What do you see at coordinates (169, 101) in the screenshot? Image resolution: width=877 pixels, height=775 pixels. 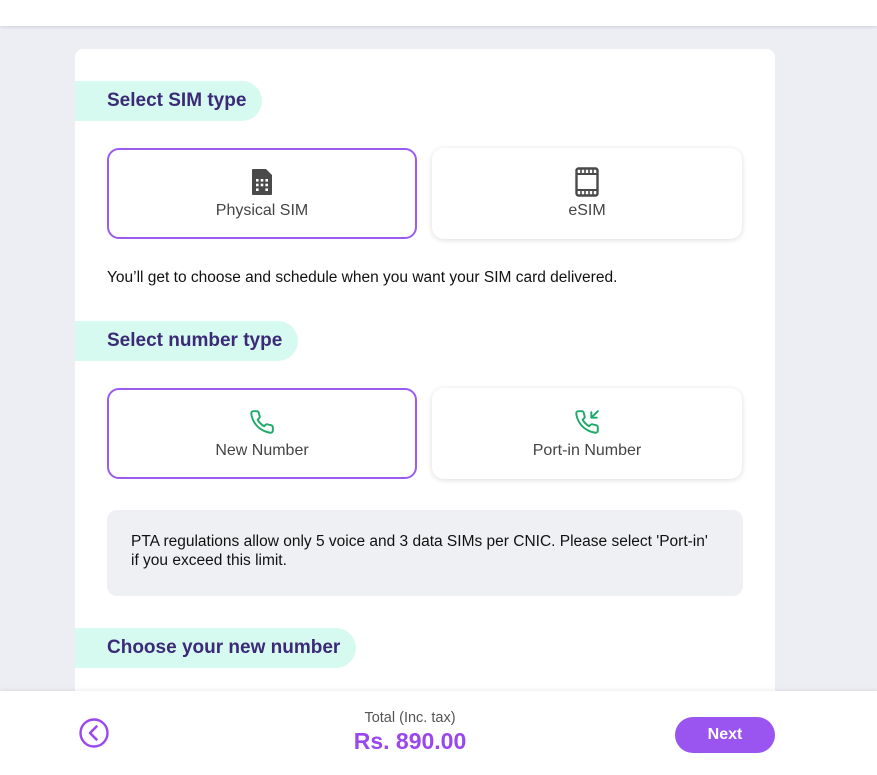 I see `sim-type-heading: Select SIM type` at bounding box center [169, 101].